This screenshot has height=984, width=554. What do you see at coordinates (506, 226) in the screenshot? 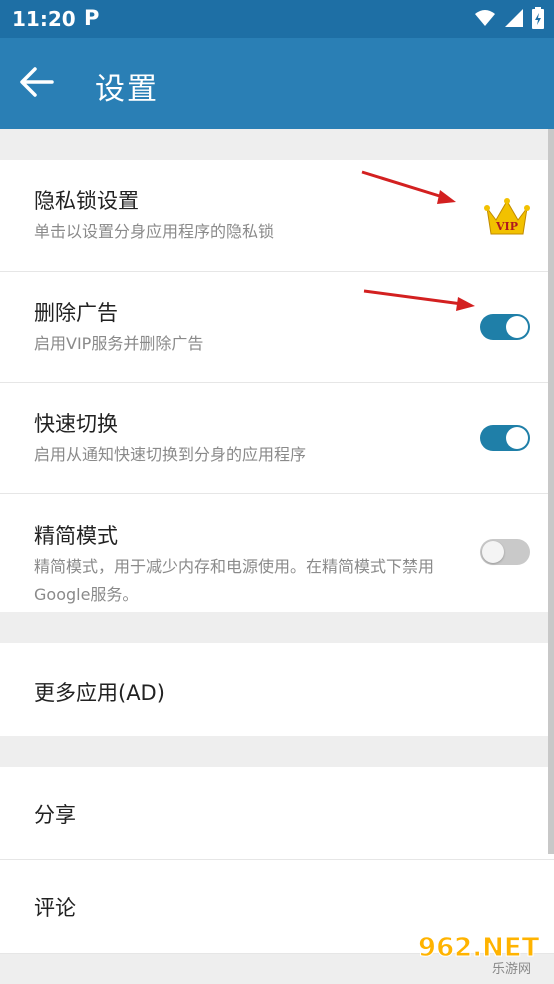
I see `vip-badge-text: VIP` at bounding box center [506, 226].